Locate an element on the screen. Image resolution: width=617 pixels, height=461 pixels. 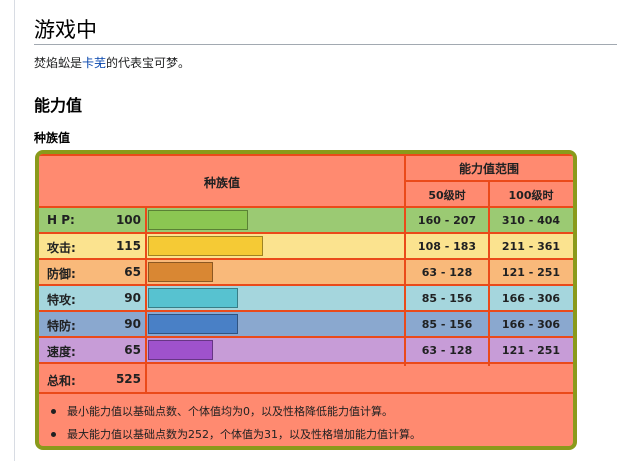
stat-row: 特攻: 90 85 - 156 166 - 306 is located at coordinates (306, 298).